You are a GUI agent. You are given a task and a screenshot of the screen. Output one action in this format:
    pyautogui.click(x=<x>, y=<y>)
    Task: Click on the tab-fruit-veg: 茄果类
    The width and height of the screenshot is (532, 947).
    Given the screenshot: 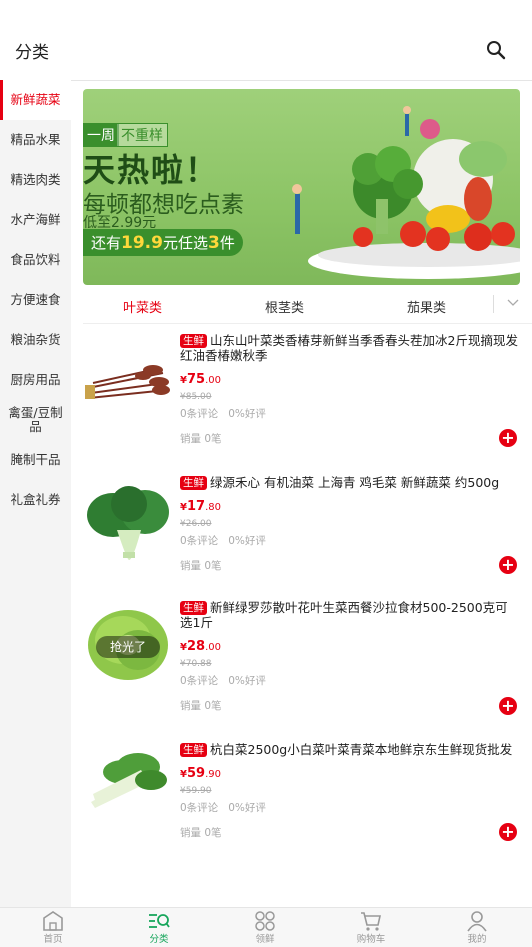 What is the action you would take?
    pyautogui.click(x=426, y=306)
    